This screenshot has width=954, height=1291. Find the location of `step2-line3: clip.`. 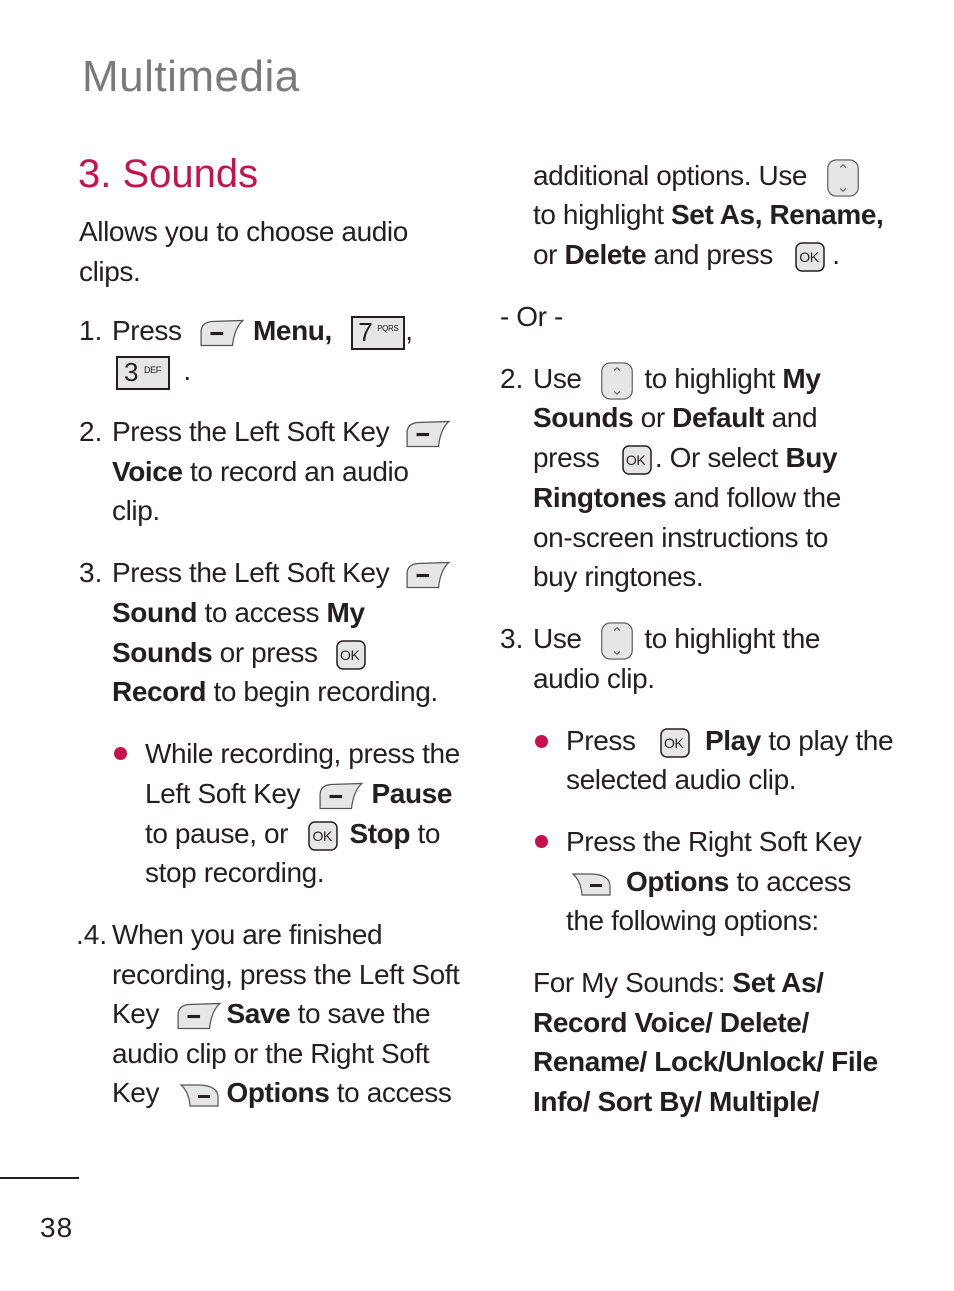

step2-line3: clip. is located at coordinates (136, 510).